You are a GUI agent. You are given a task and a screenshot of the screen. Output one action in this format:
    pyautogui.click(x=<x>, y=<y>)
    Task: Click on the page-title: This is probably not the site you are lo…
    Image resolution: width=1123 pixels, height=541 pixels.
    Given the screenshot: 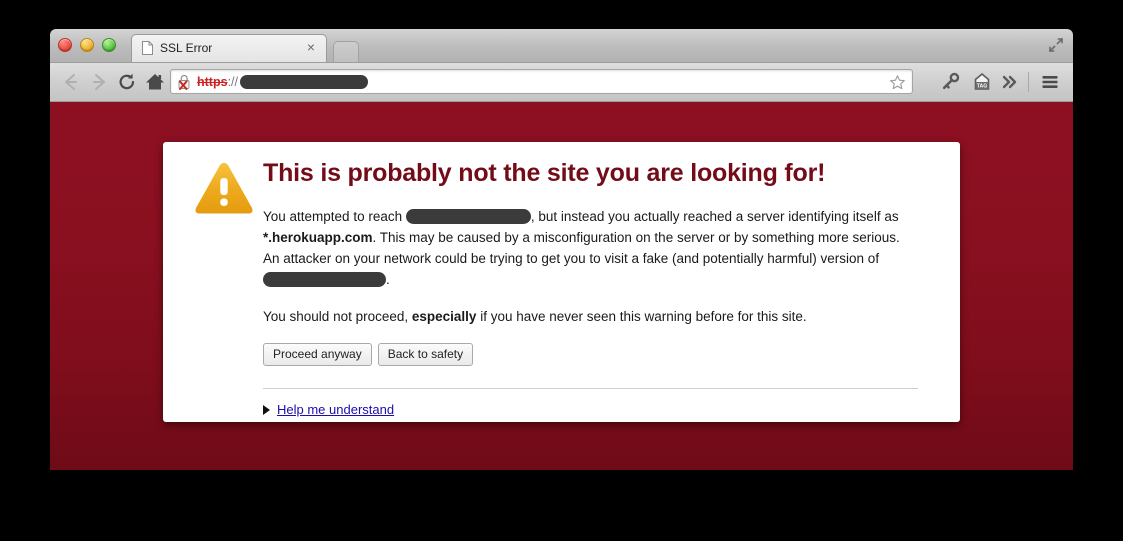 What is the action you would take?
    pyautogui.click(x=544, y=173)
    